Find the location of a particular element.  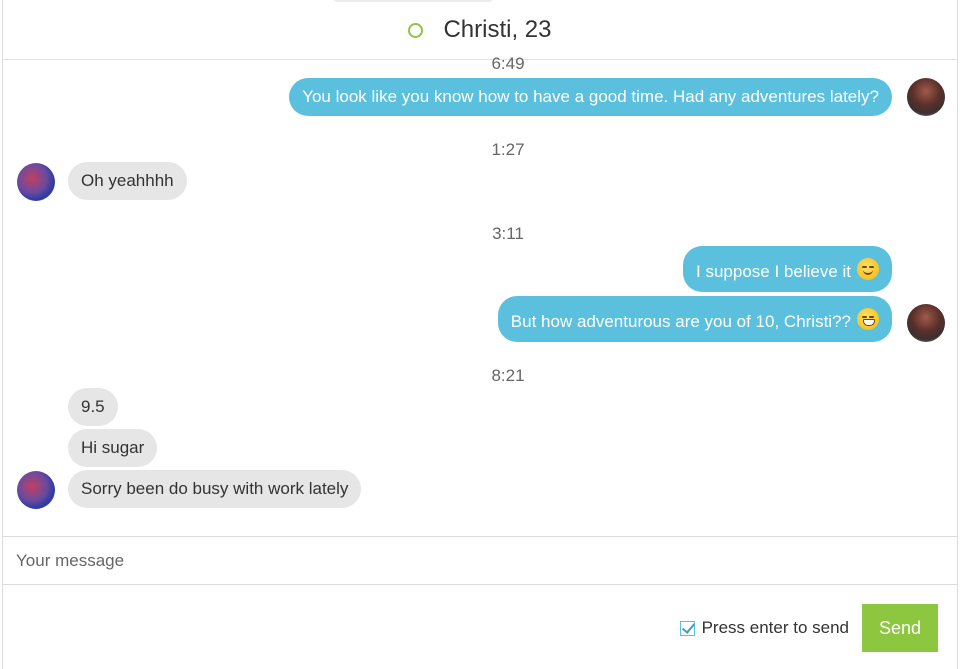

send-button: Send is located at coordinates (900, 628).